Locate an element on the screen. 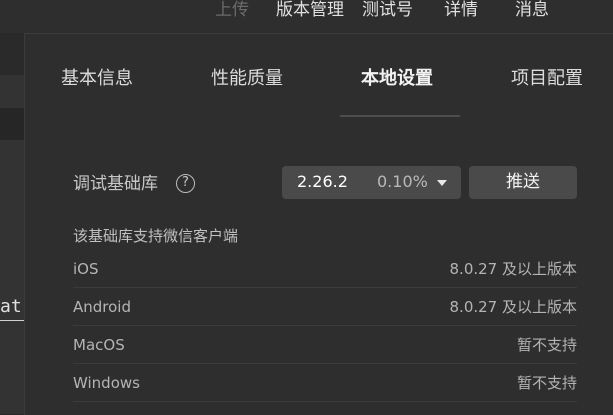 The height and width of the screenshot is (415, 613). support-title: 该基础库支持微信客户端 is located at coordinates (156, 236).